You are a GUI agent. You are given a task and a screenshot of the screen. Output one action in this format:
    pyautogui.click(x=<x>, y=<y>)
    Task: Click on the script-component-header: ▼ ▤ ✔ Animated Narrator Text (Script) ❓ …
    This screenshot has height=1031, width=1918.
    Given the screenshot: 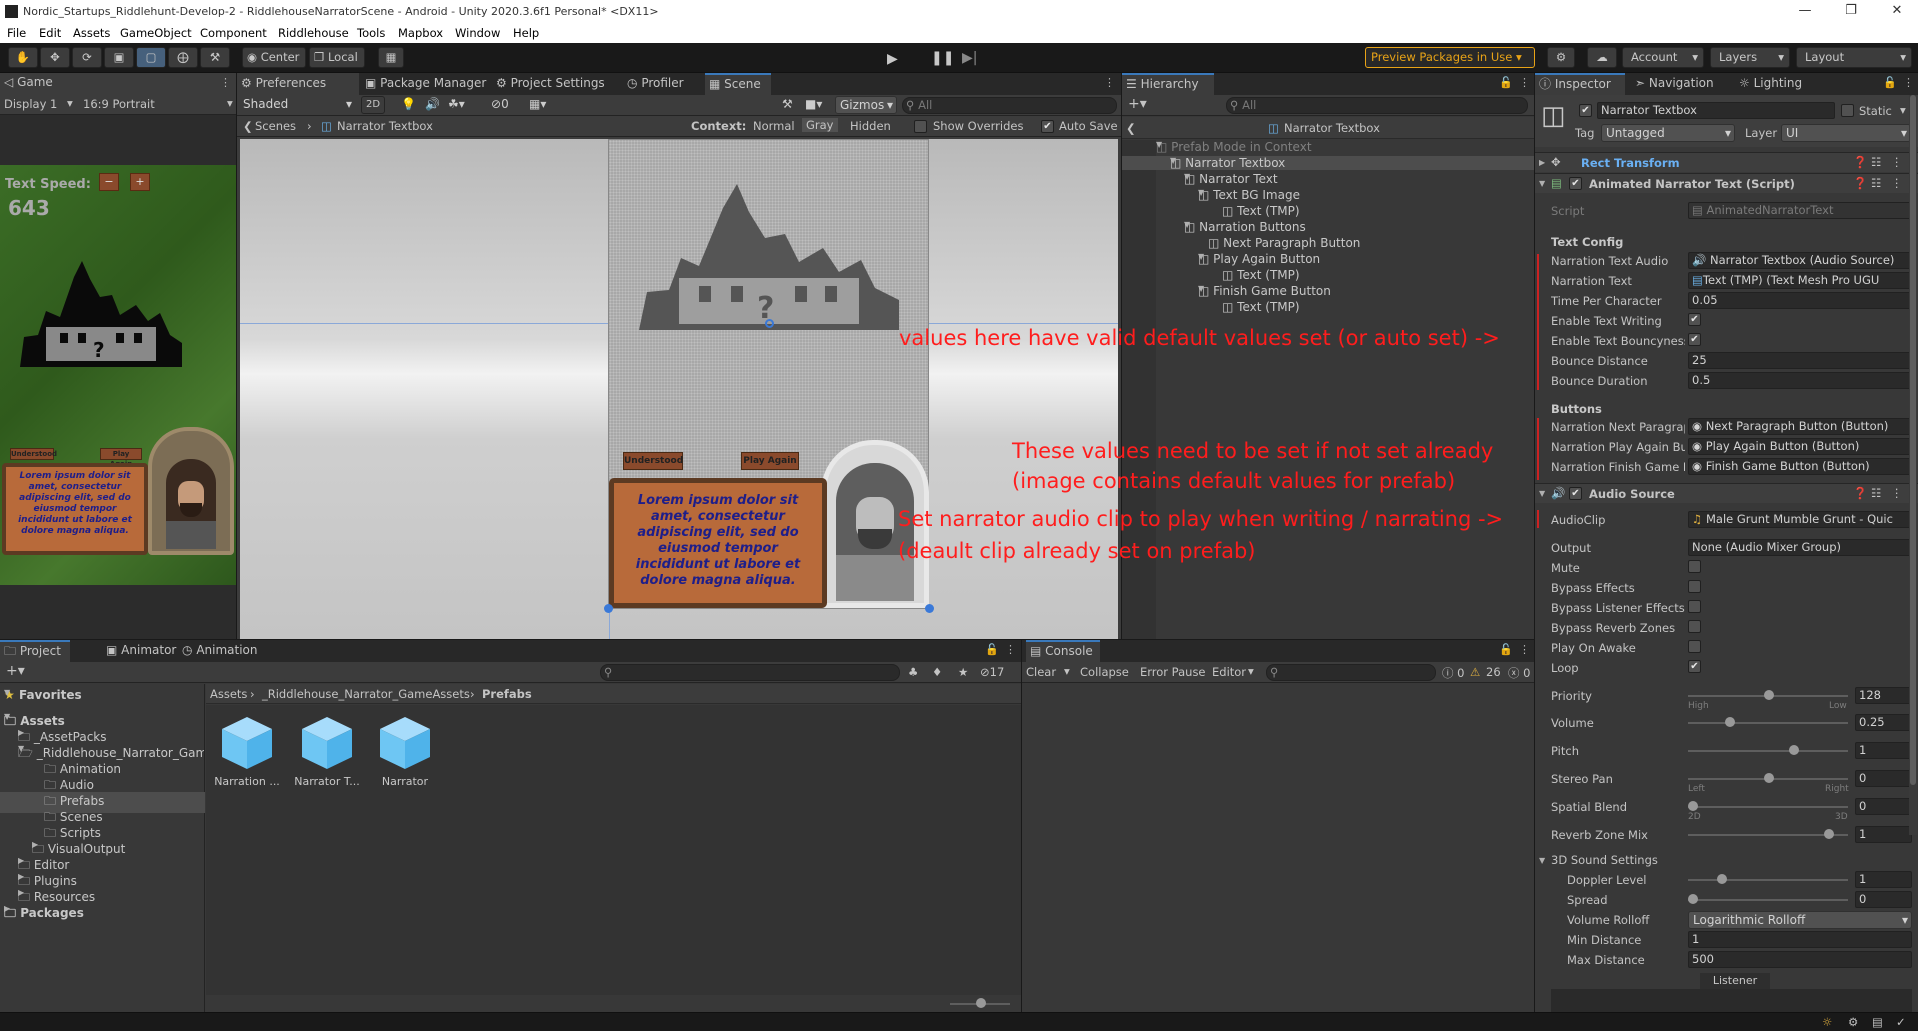 What is the action you would take?
    pyautogui.click(x=1726, y=183)
    